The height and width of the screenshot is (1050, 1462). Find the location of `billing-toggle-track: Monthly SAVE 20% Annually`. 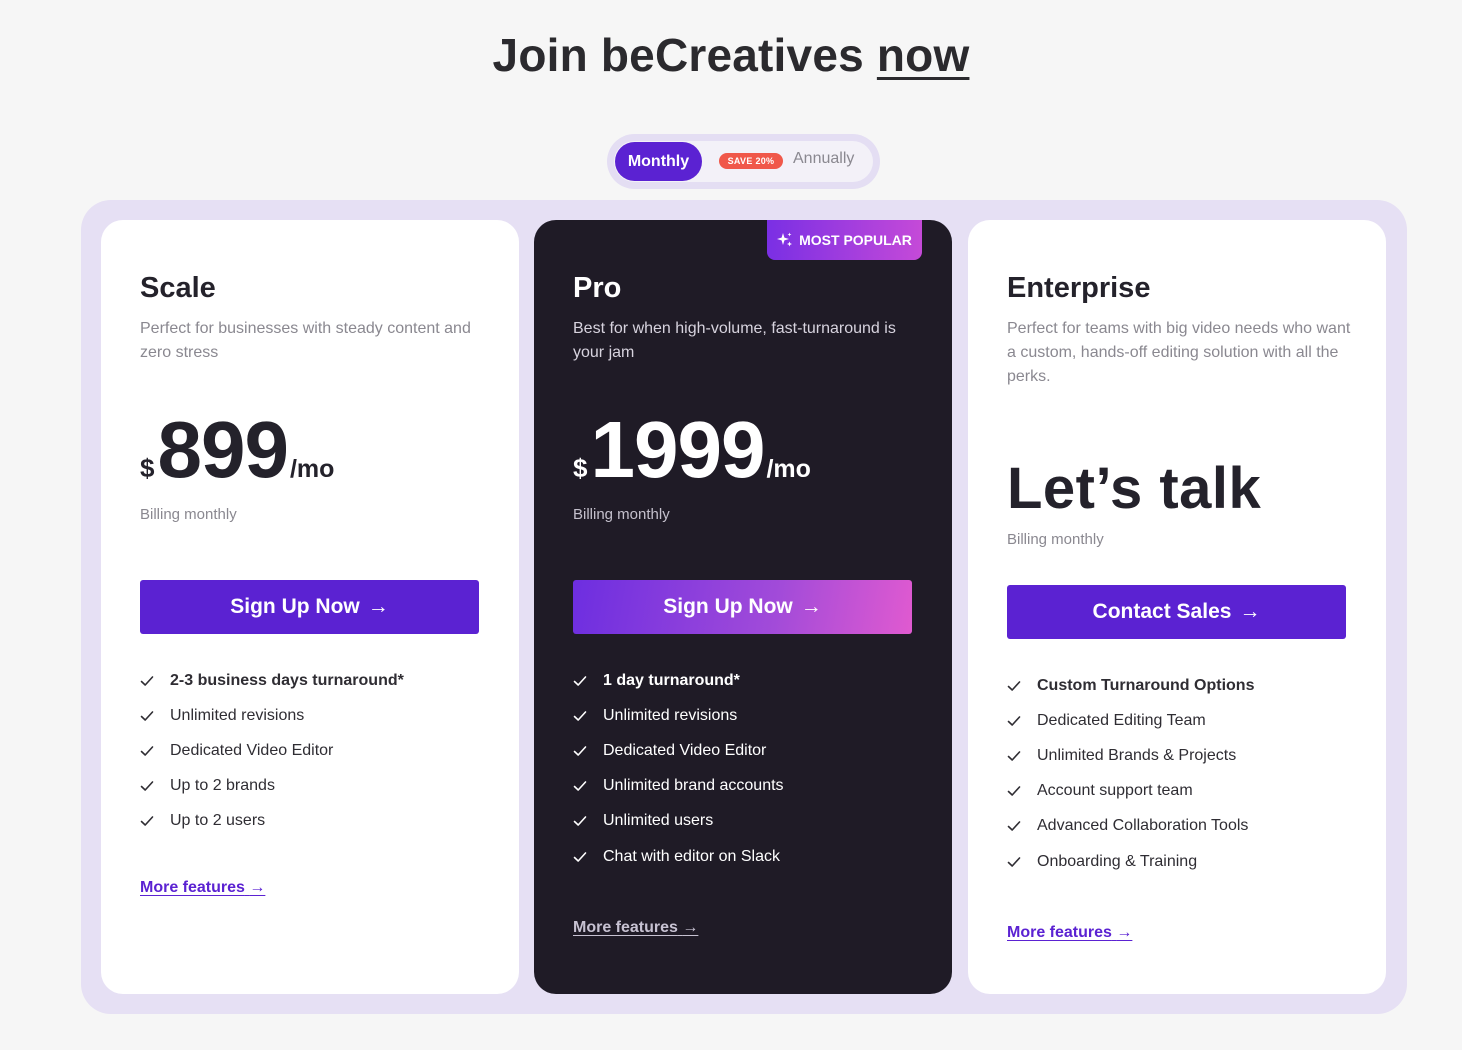

billing-toggle-track: Monthly SAVE 20% Annually is located at coordinates (743, 161).